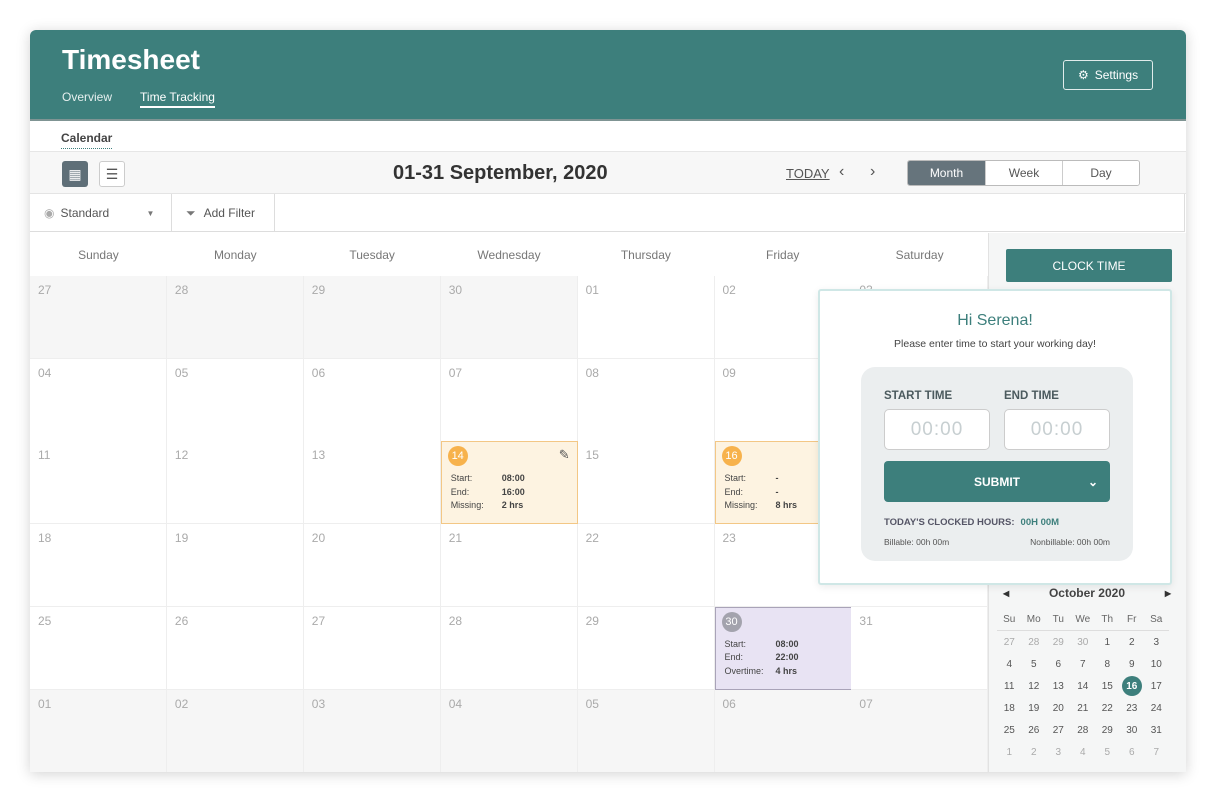 Image resolution: width=1216 pixels, height=802 pixels. I want to click on view-day: Day, so click(1100, 173).